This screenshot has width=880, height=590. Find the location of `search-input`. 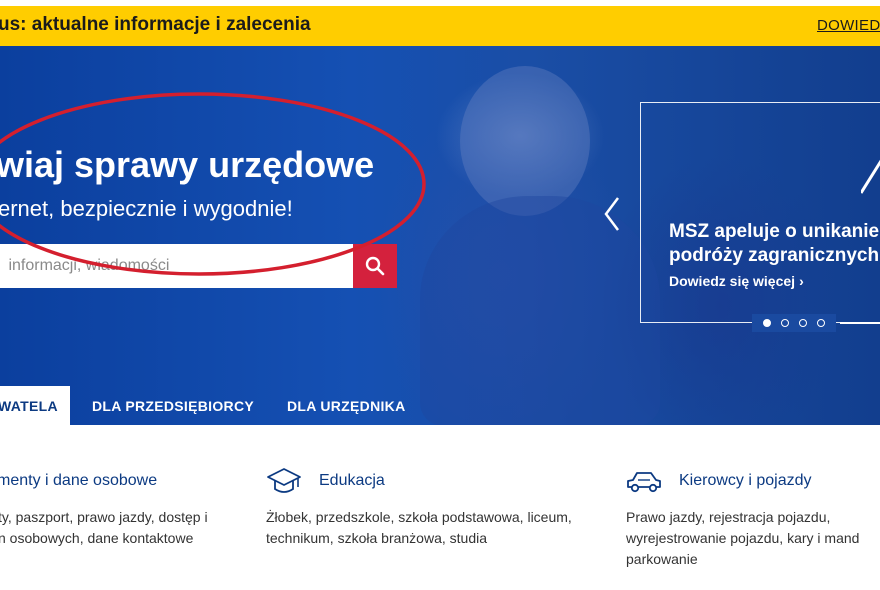

search-input is located at coordinates (177, 266).